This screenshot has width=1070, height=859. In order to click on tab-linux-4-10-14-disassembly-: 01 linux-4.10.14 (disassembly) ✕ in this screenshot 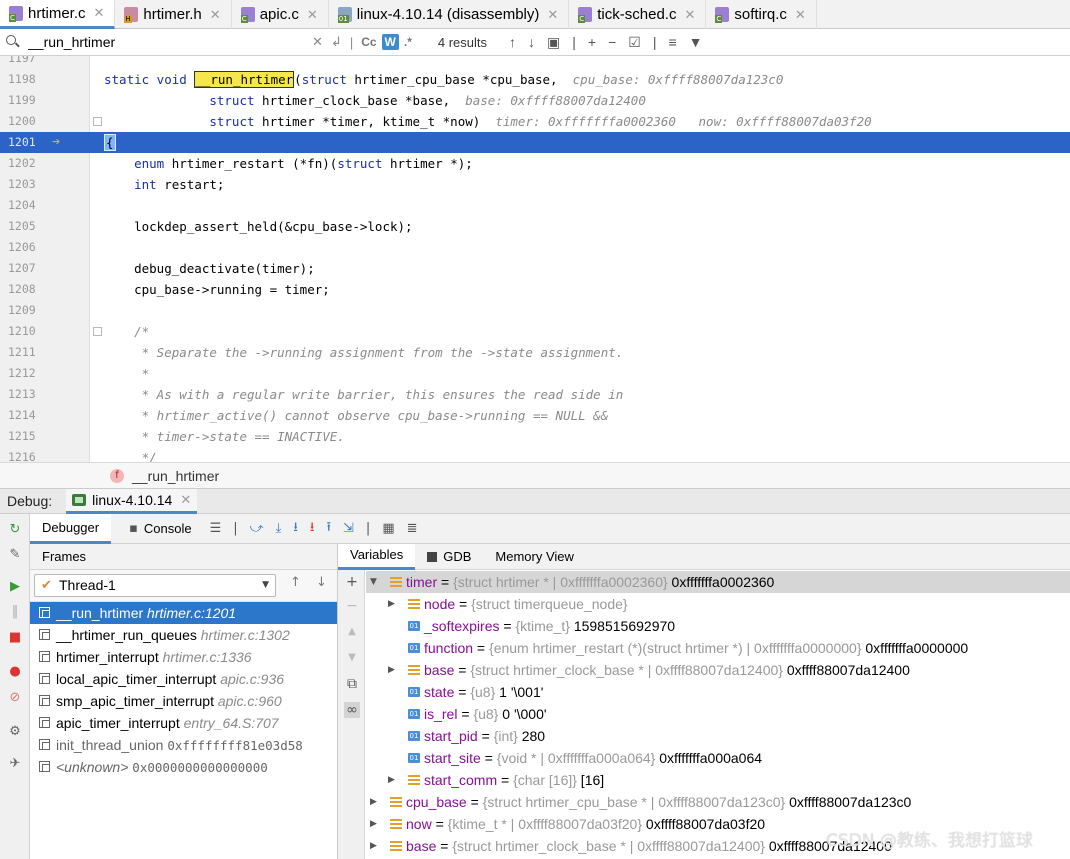, I will do `click(449, 14)`.